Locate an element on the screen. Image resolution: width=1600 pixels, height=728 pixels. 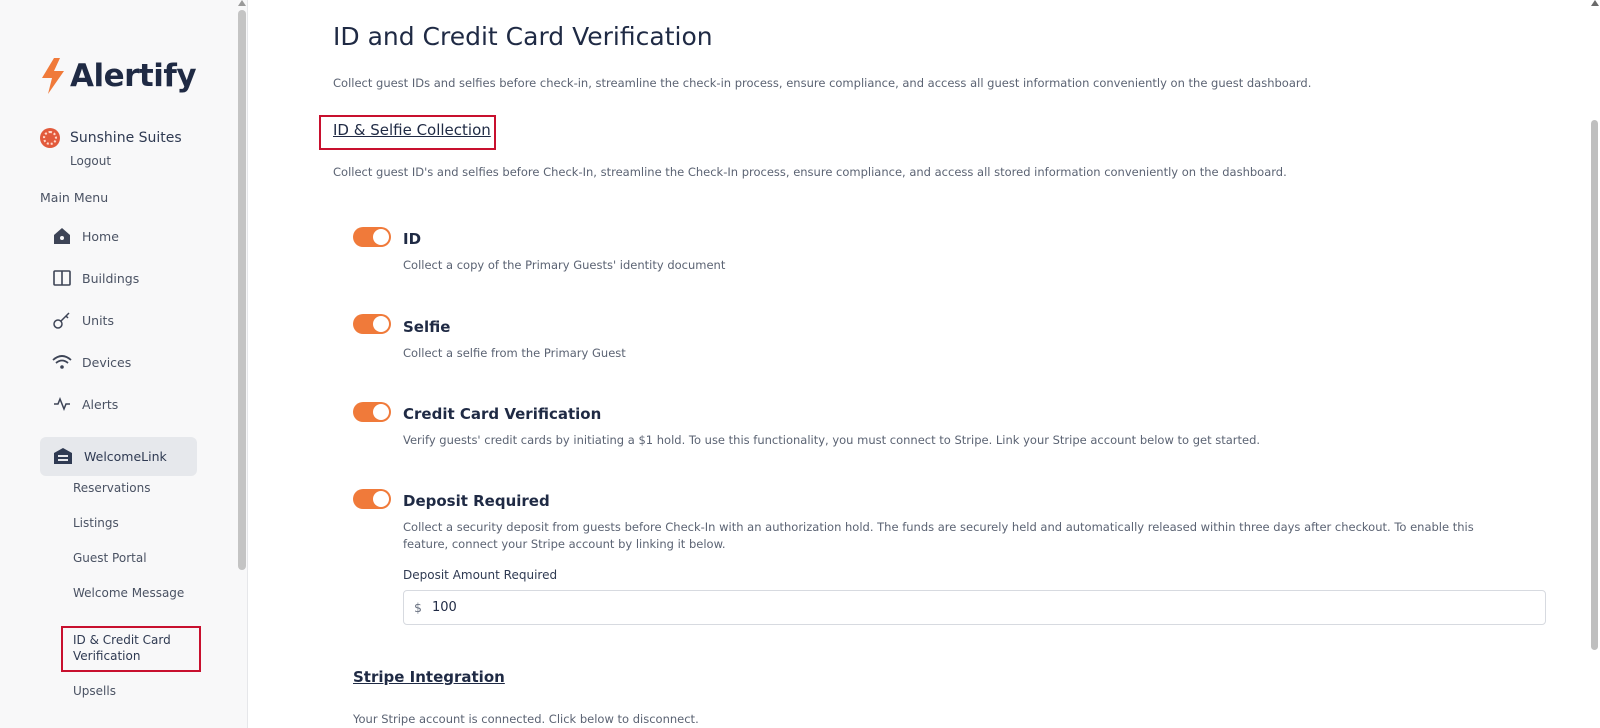
sidebar-scrollbar is located at coordinates (242, 290).